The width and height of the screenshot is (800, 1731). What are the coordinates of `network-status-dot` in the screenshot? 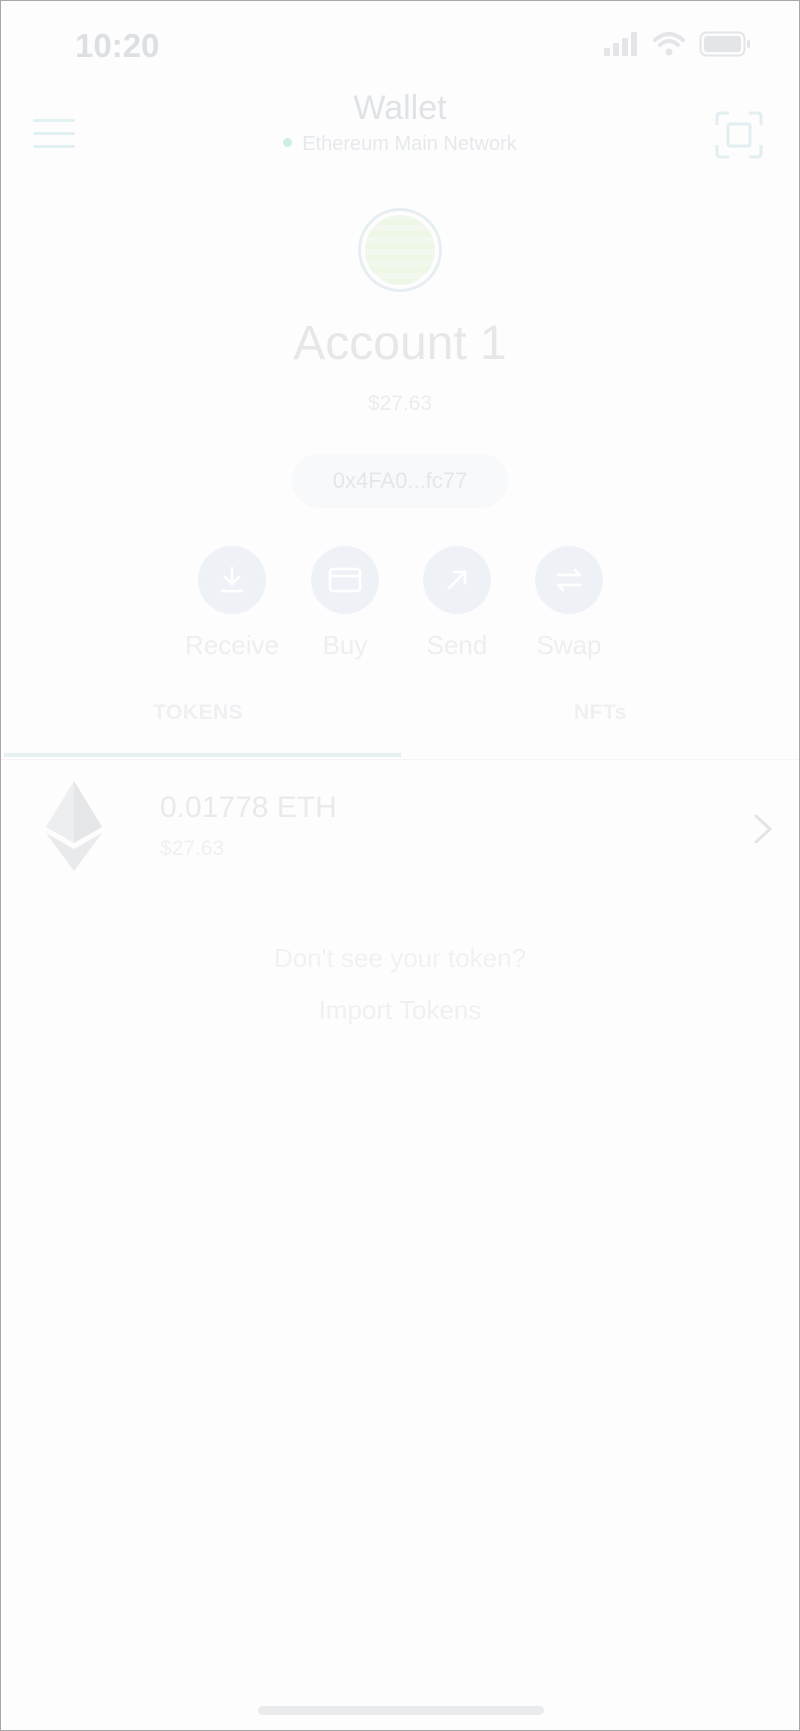 It's located at (288, 143).